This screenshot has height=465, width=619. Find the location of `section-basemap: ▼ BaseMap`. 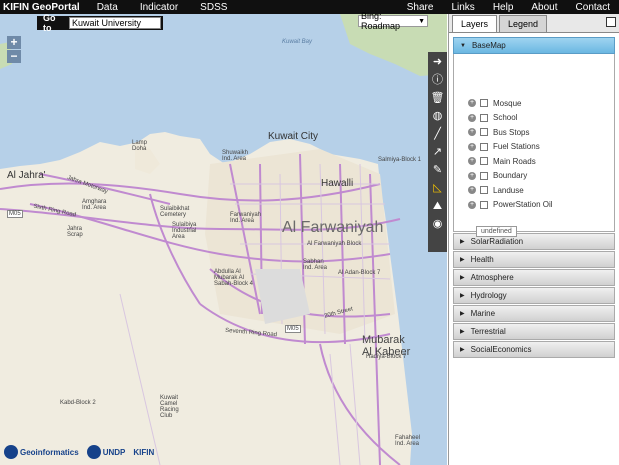

section-basemap: ▼ BaseMap is located at coordinates (534, 45).